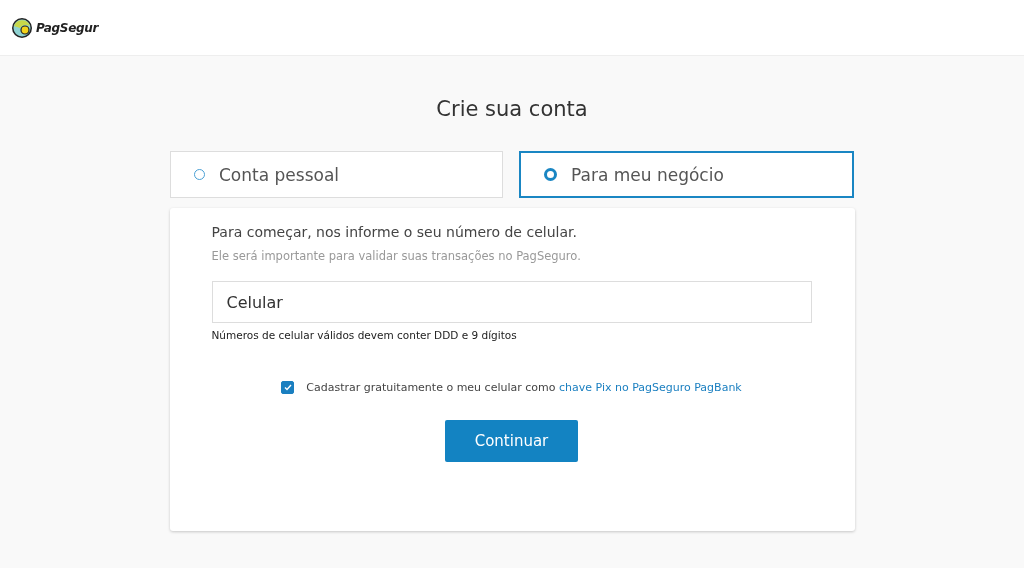  I want to click on subtitle-text: Ele será importante para validar suas transações no PagSeguro., so click(396, 256).